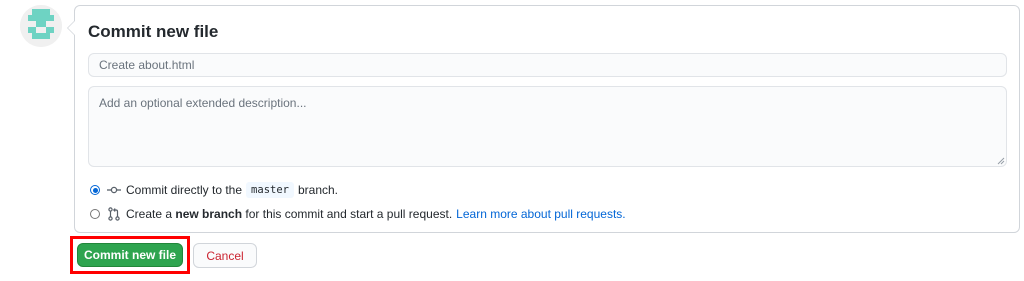 The width and height of the screenshot is (1024, 281). What do you see at coordinates (270, 190) in the screenshot?
I see `branch-name-badge: master` at bounding box center [270, 190].